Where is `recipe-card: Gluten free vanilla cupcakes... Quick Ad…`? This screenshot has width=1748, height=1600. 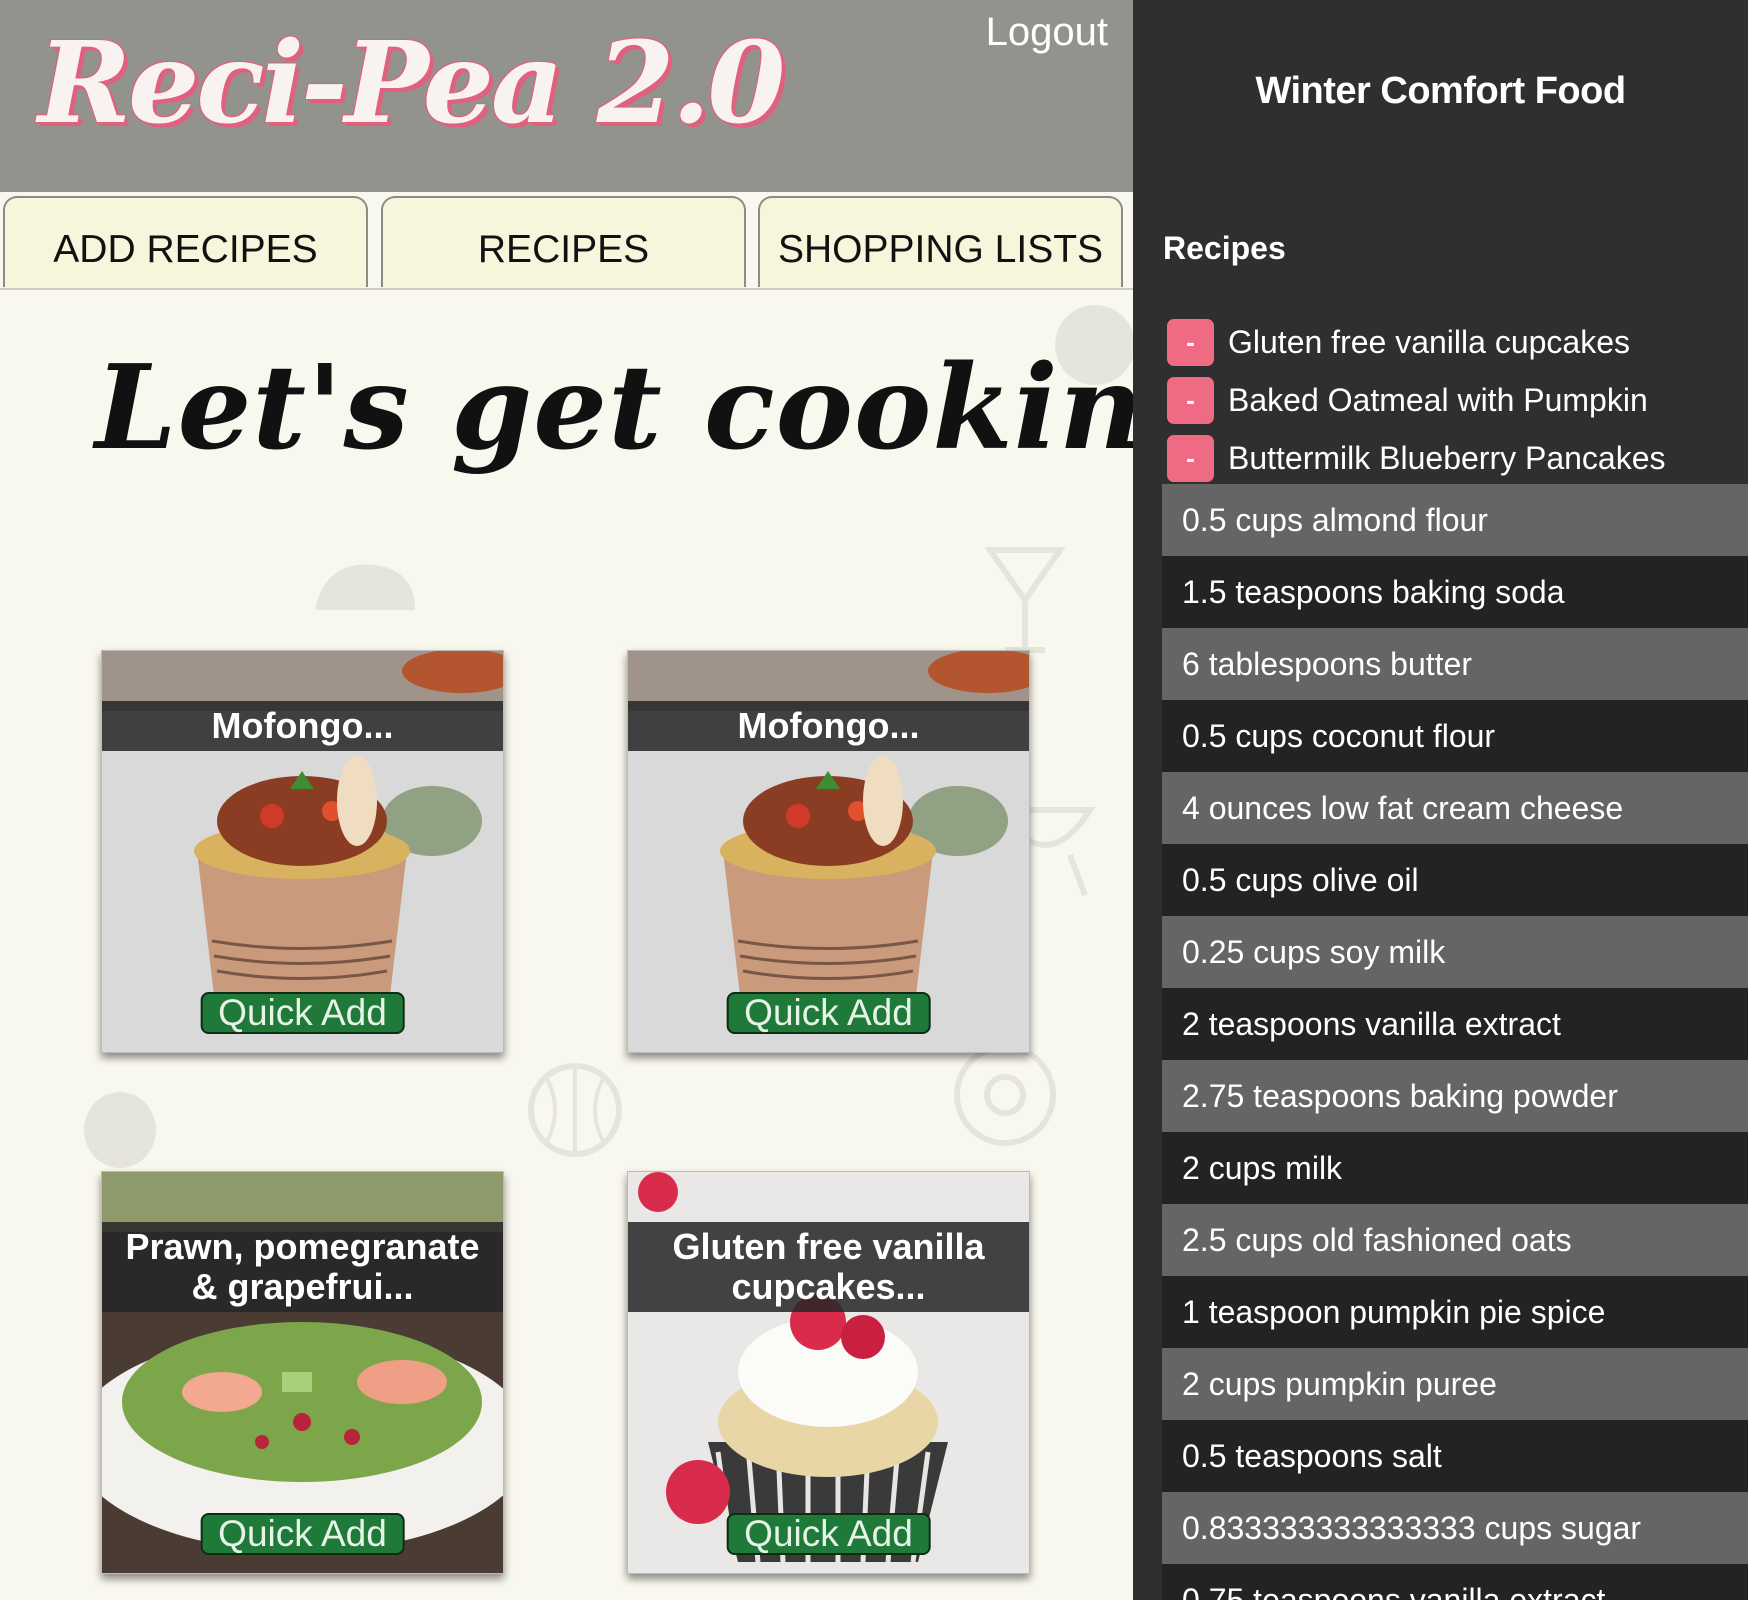
recipe-card: Gluten free vanilla cupcakes... Quick Ad… is located at coordinates (828, 1372).